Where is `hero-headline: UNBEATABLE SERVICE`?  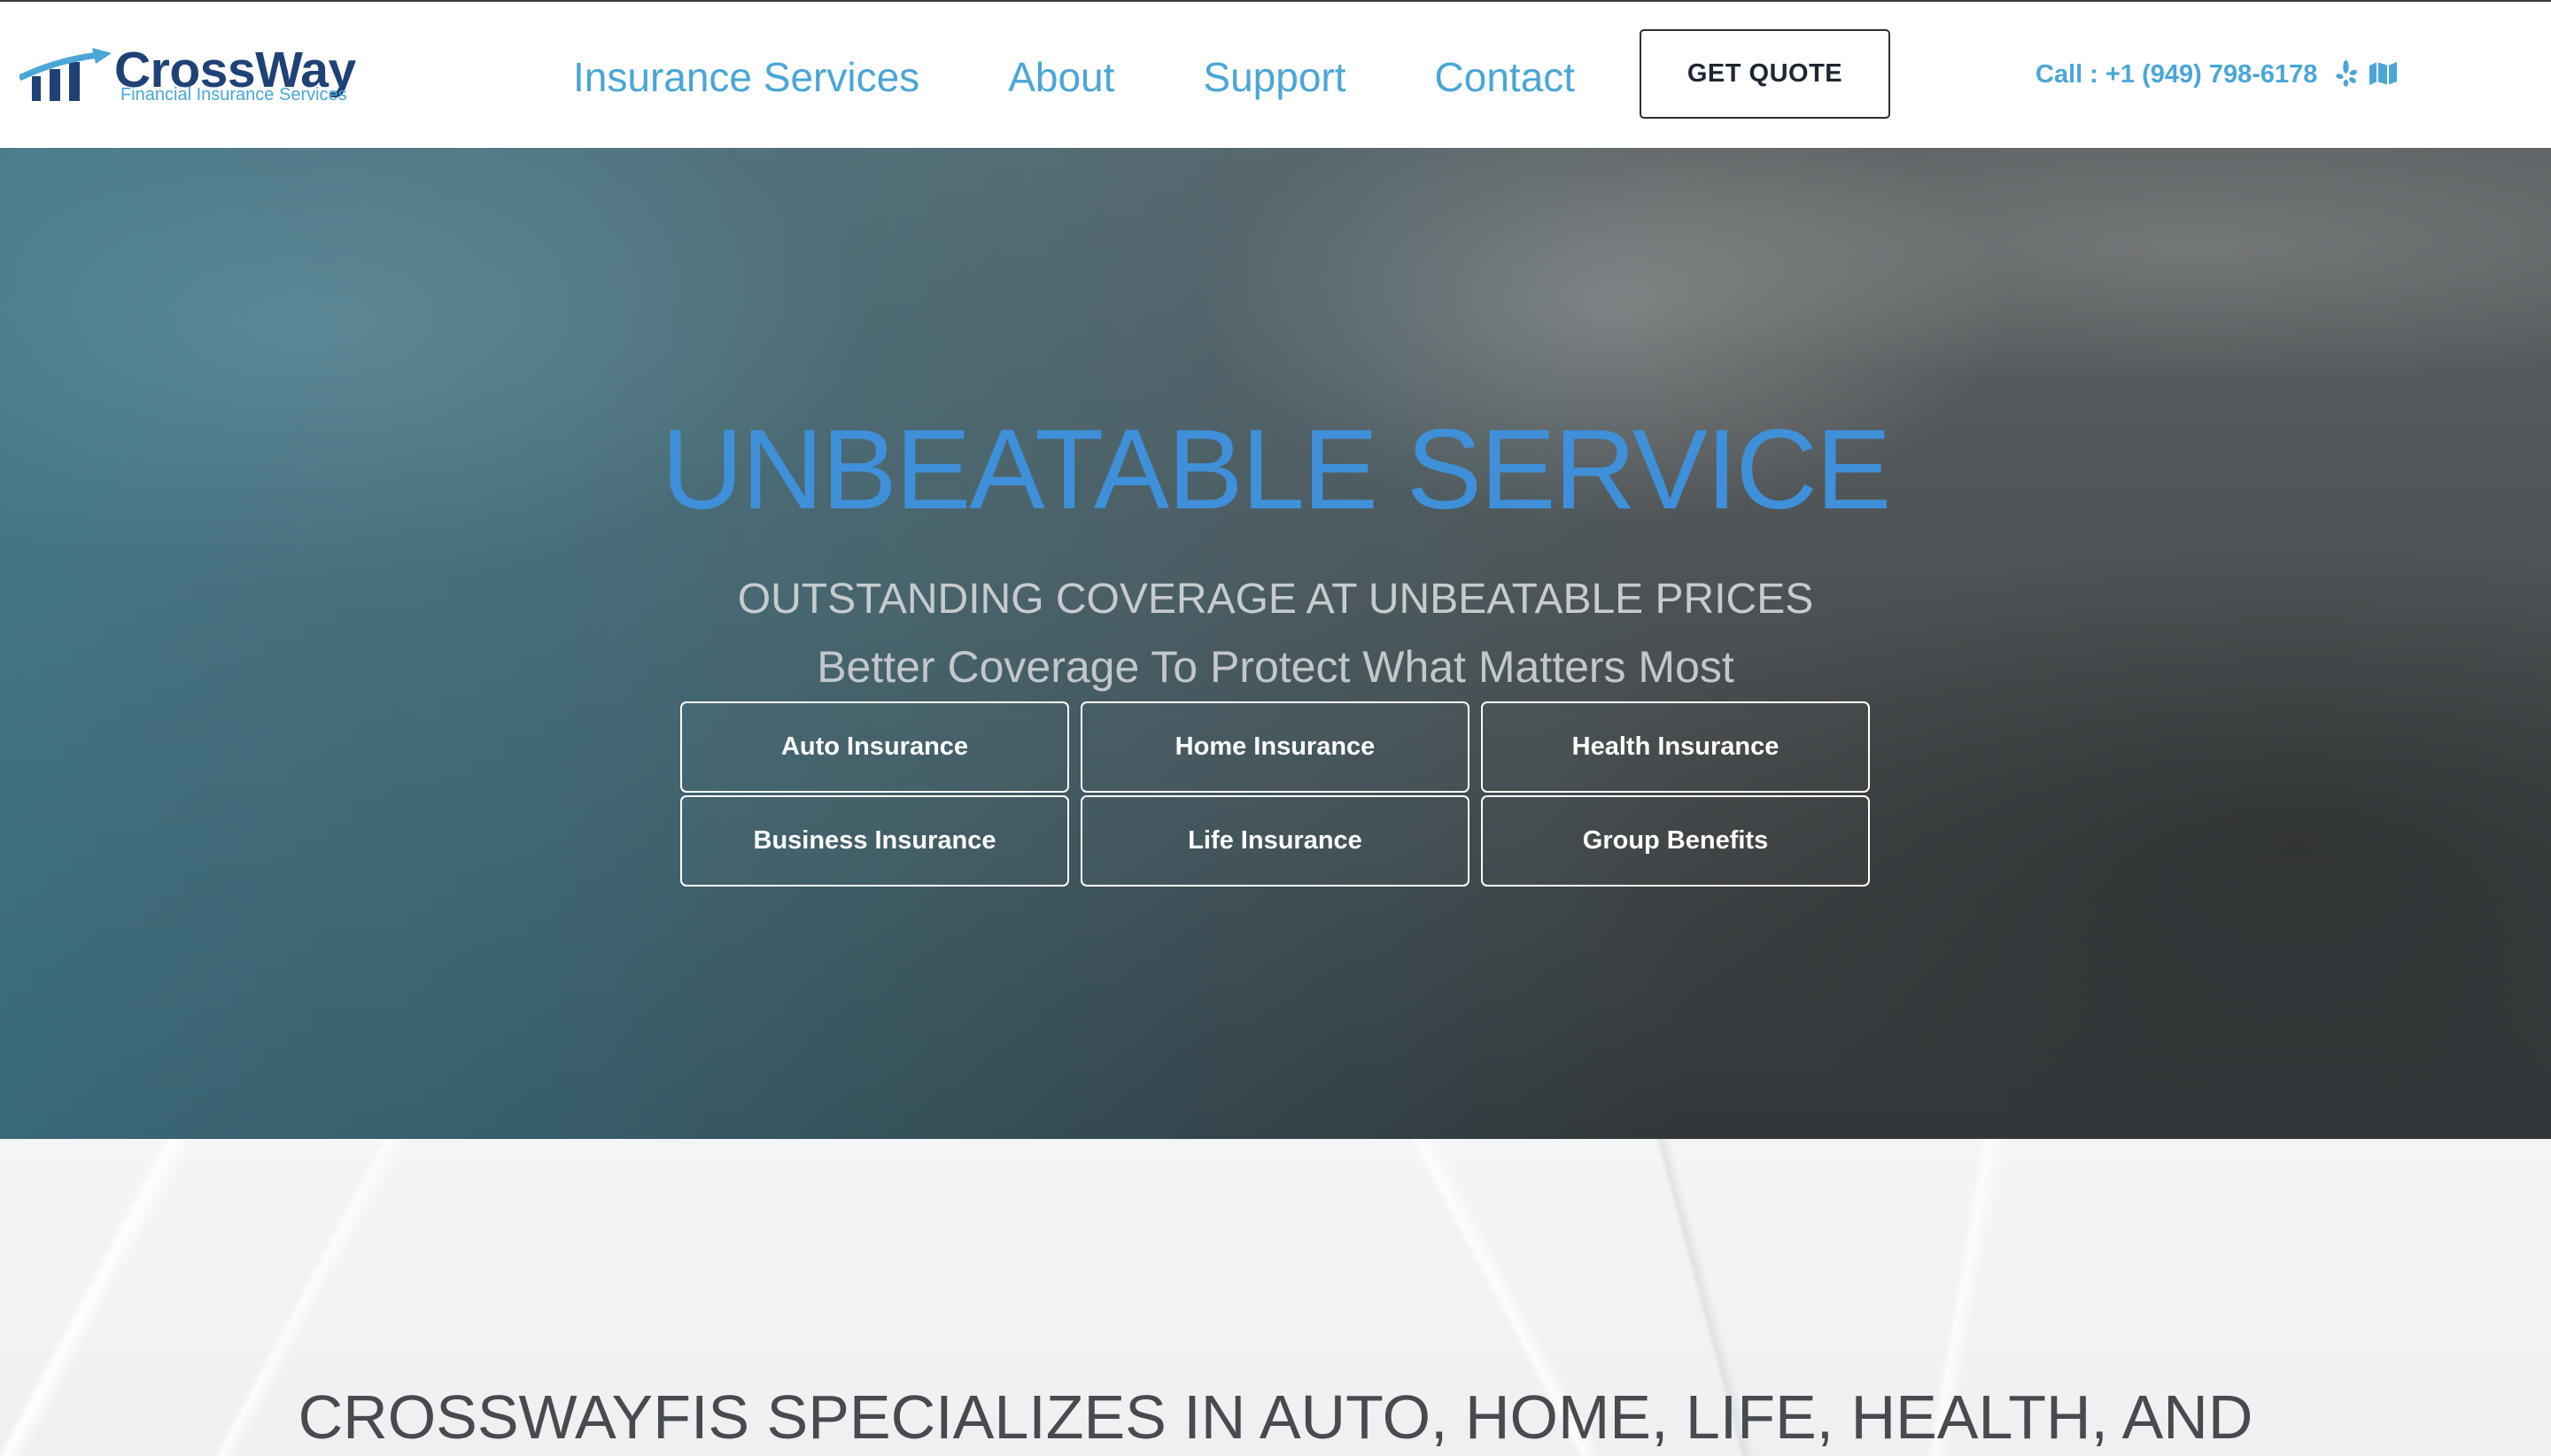
hero-headline: UNBEATABLE SERVICE is located at coordinates (1277, 470).